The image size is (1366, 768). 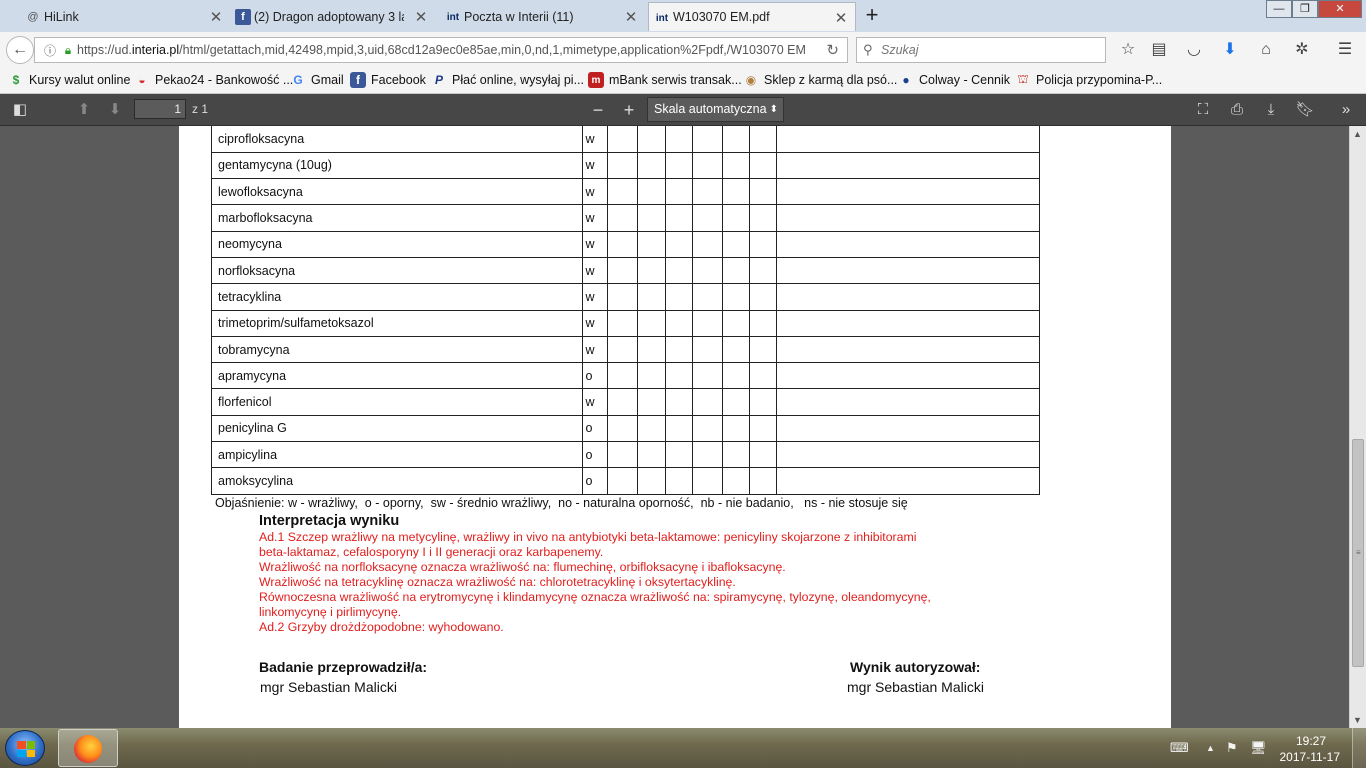 What do you see at coordinates (388, 80) in the screenshot?
I see `bookmark-facebook: f Facebook` at bounding box center [388, 80].